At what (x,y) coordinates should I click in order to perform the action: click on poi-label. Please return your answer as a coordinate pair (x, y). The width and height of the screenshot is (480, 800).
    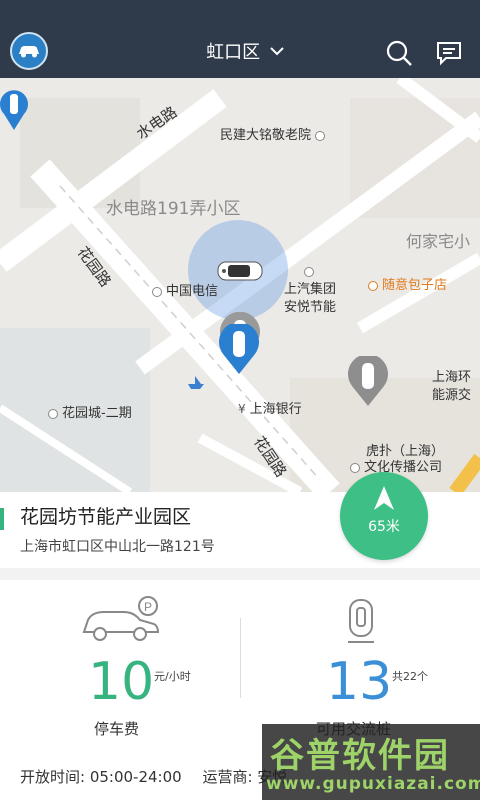
    Looking at the image, I should click on (311, 271).